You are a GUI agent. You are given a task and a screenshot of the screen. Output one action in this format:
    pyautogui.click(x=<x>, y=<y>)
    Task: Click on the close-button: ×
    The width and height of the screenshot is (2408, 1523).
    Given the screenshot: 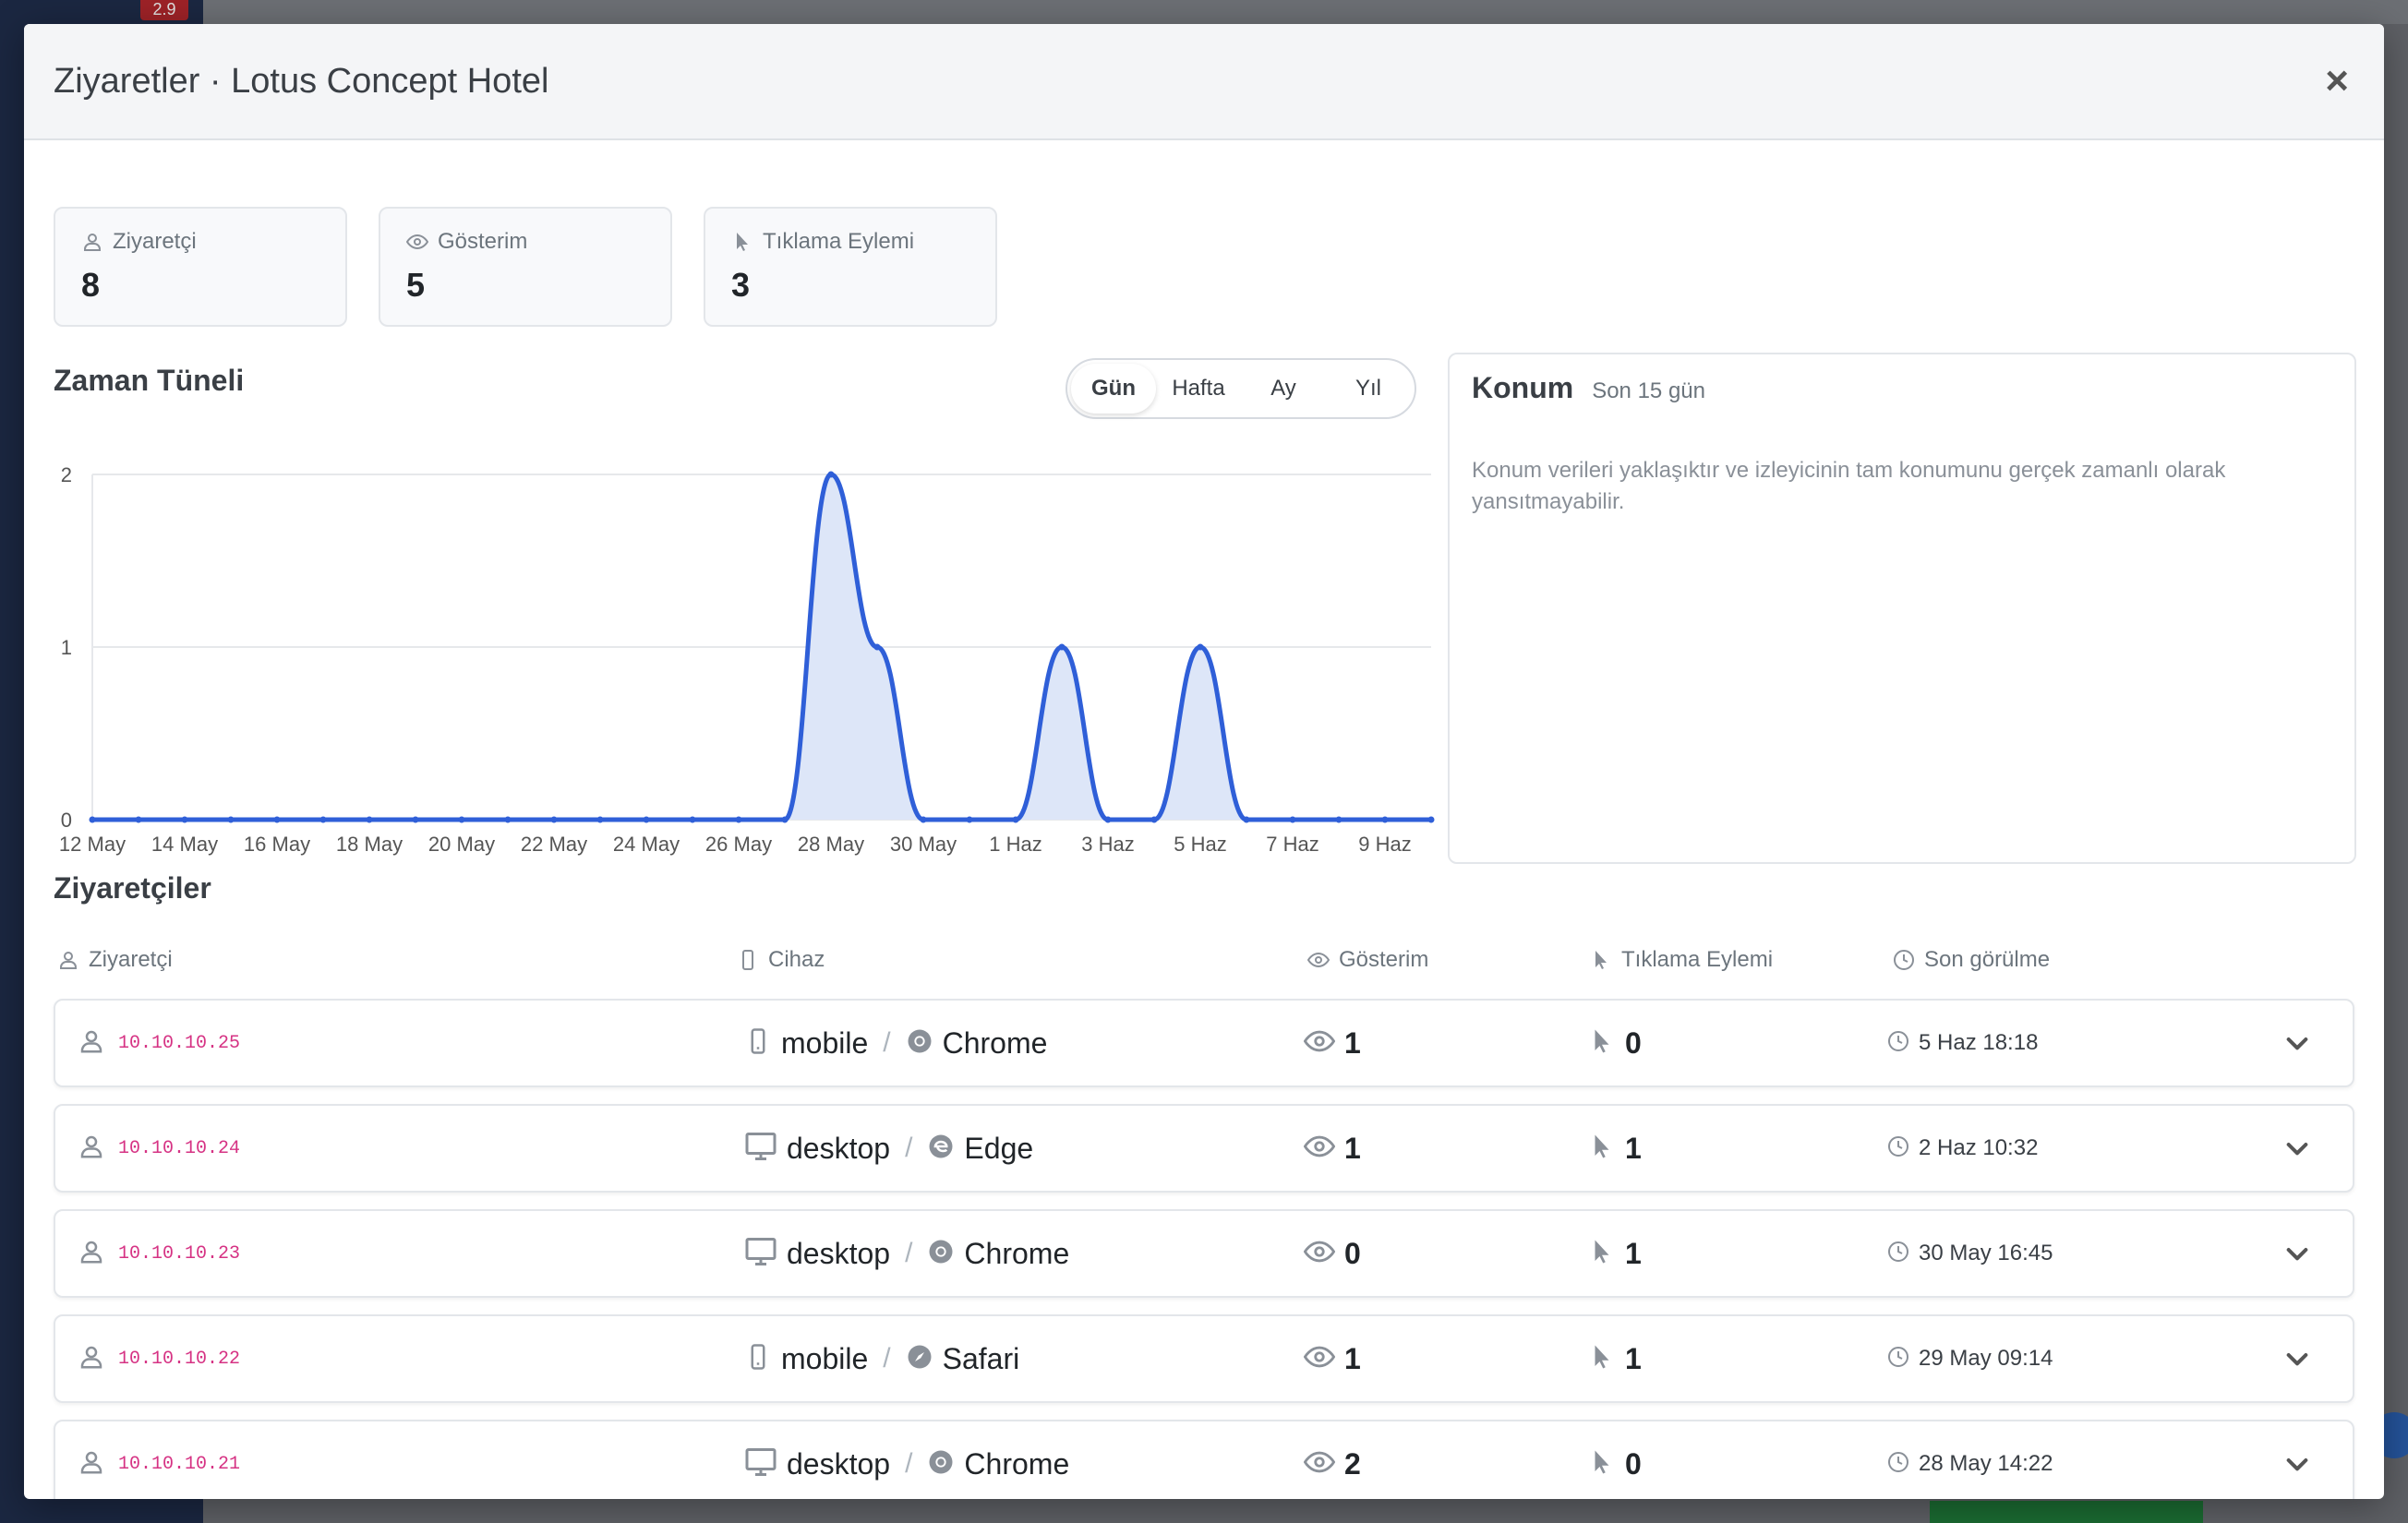 What is the action you would take?
    pyautogui.click(x=2337, y=81)
    